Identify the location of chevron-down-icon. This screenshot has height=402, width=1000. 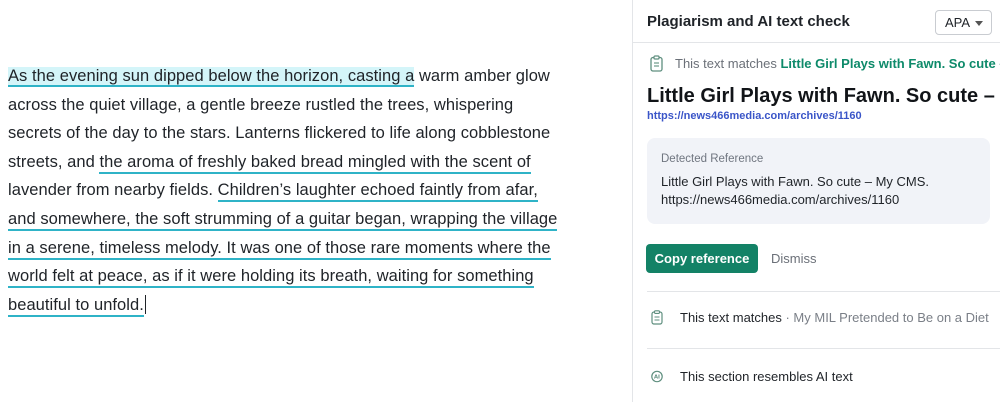
(979, 23).